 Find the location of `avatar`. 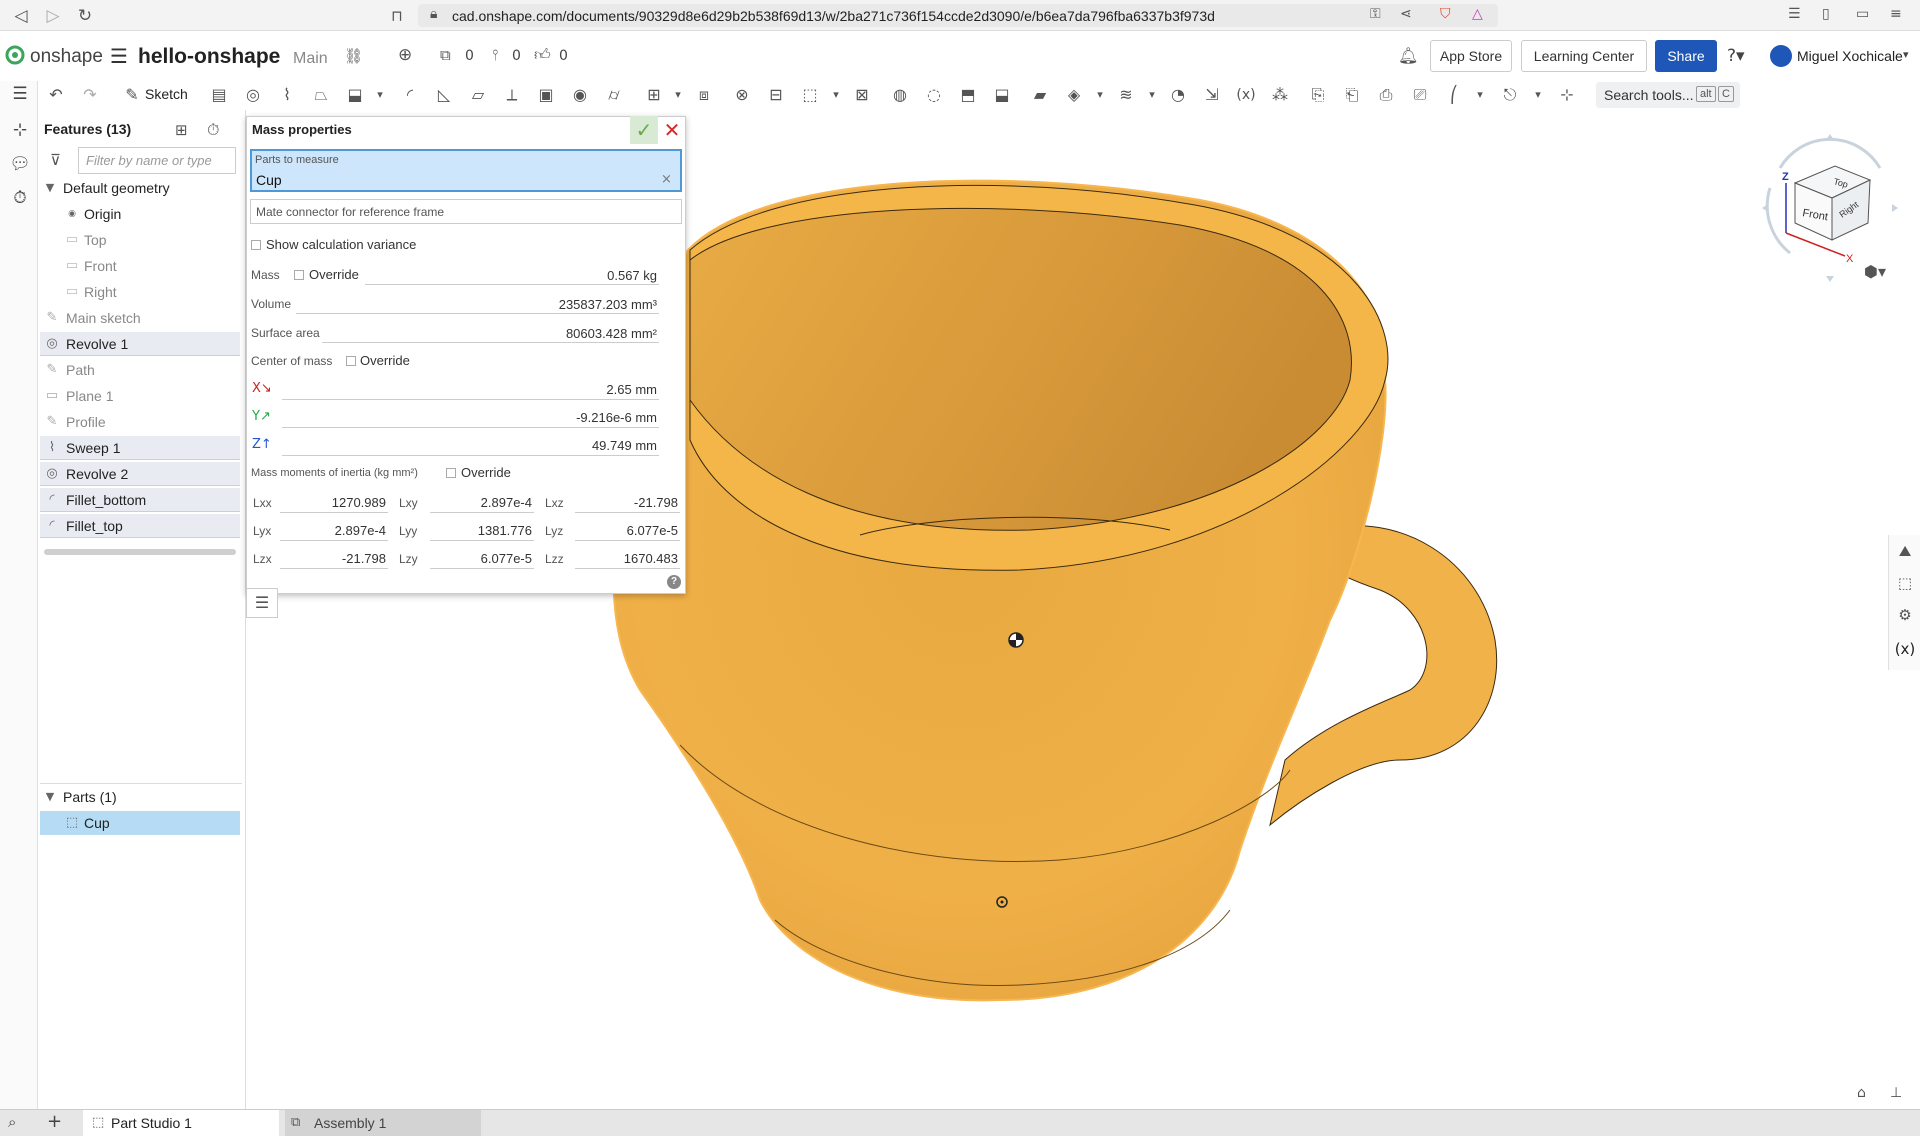

avatar is located at coordinates (1781, 56).